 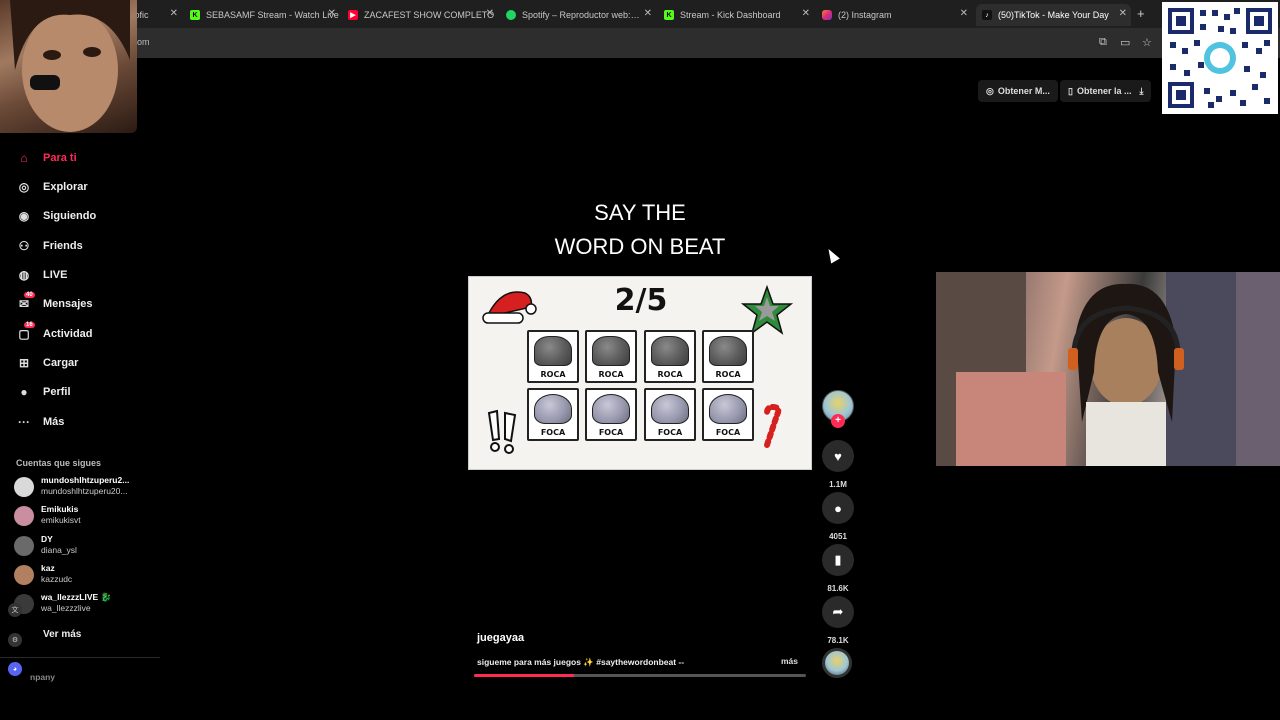 I want to click on tab-2: K SEBASAMF Stream - Watch Live ✕, so click(x=265, y=15).